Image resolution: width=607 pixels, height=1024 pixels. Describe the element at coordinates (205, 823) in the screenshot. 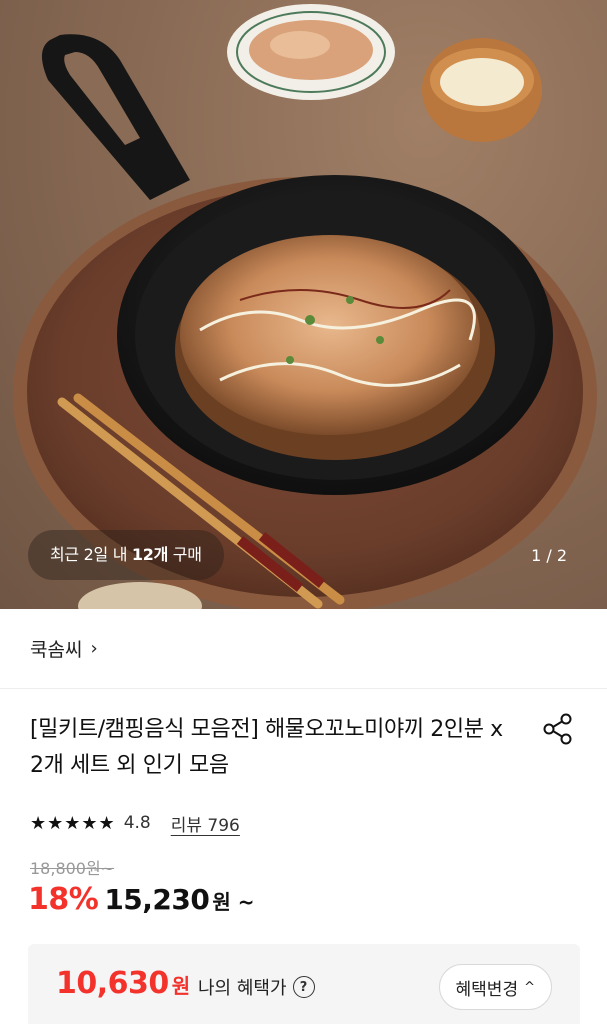

I see `review-link: 리뷰 796` at that location.